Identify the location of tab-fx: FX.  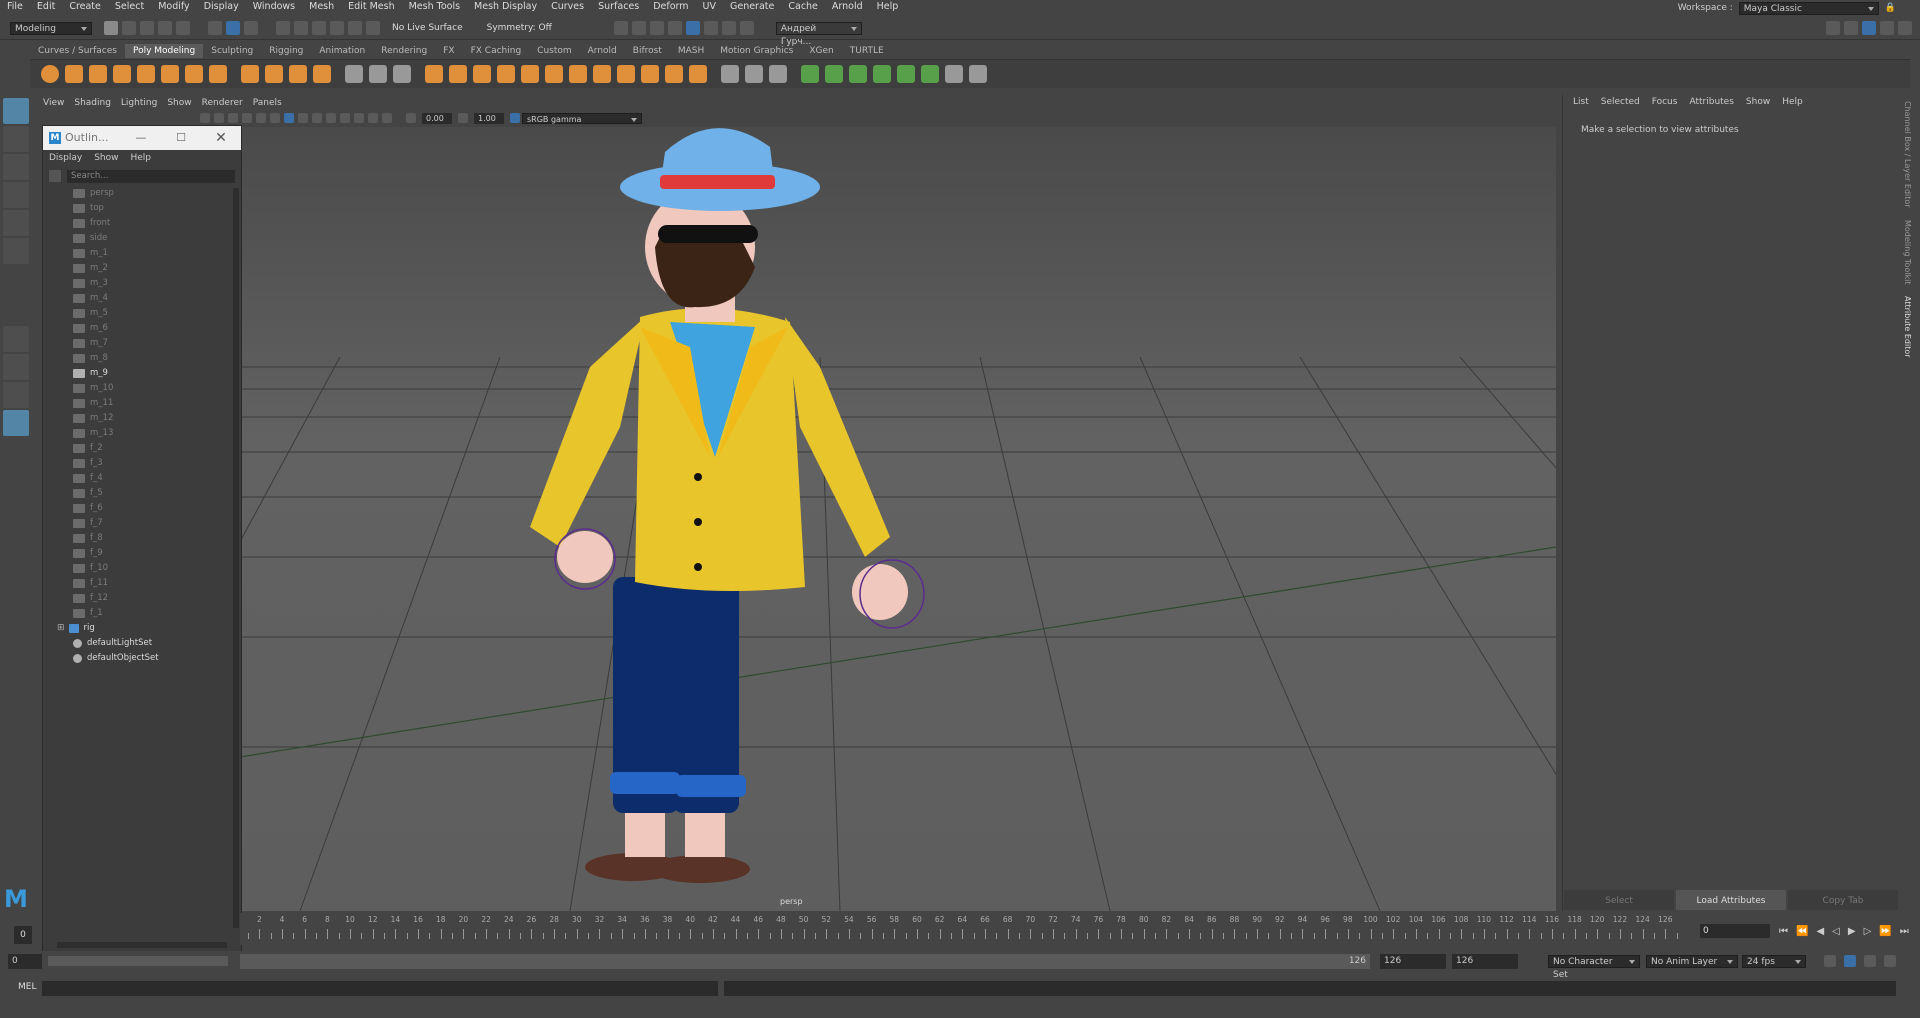
(448, 51).